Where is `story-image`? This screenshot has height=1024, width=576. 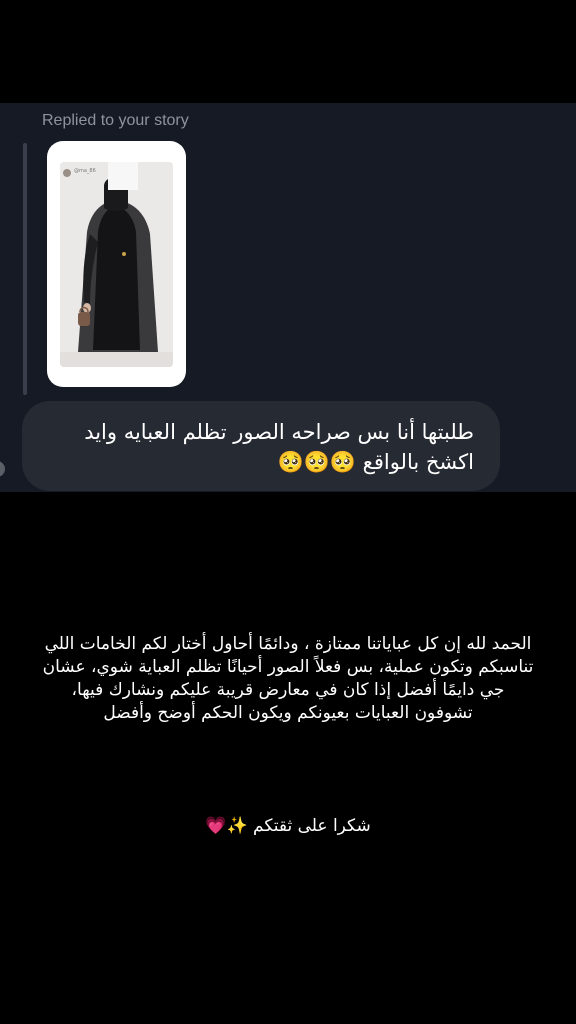 story-image is located at coordinates (116, 264).